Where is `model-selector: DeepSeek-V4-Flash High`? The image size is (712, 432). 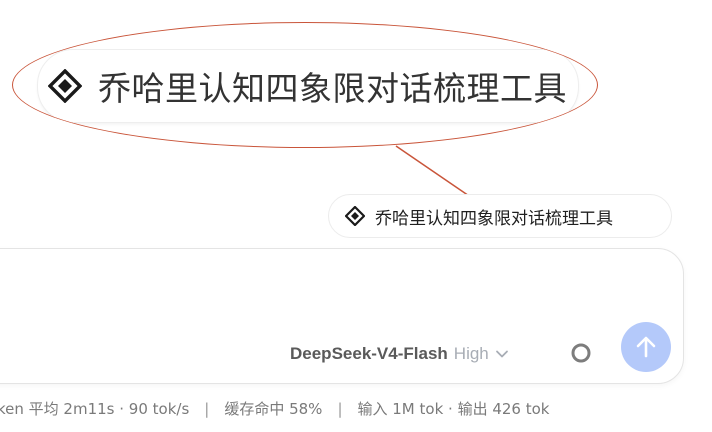 model-selector: DeepSeek-V4-Flash High is located at coordinates (399, 354).